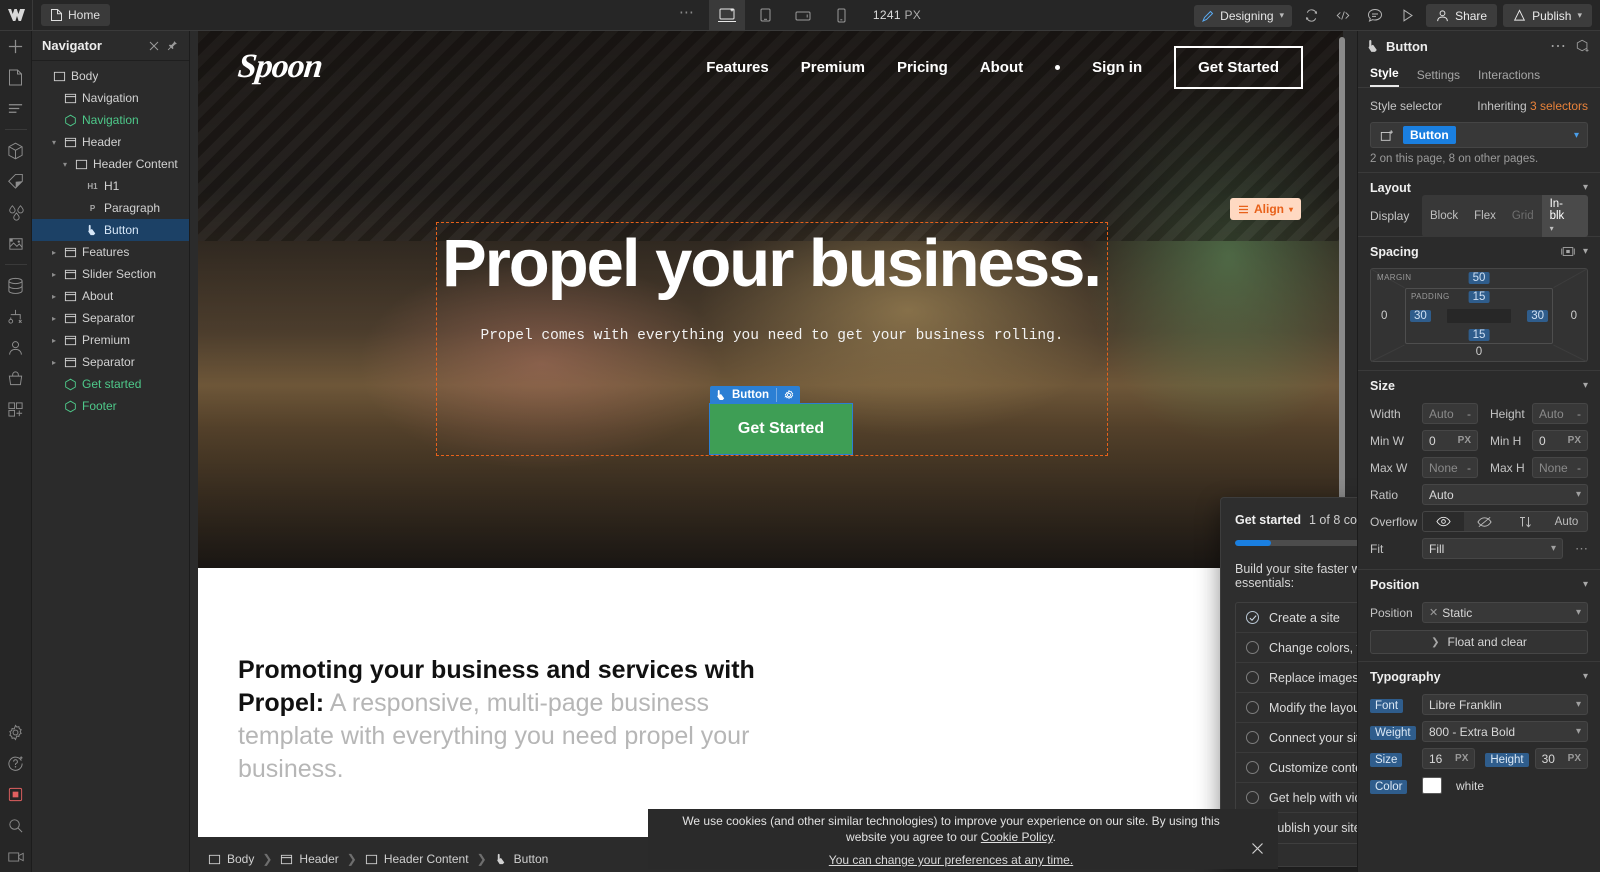 This screenshot has height=872, width=1600. What do you see at coordinates (1505, 494) in the screenshot?
I see `ratio-select: Auto ▾` at bounding box center [1505, 494].